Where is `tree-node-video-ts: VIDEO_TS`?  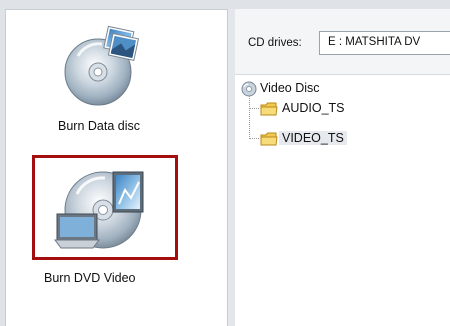 tree-node-video-ts: VIDEO_TS is located at coordinates (320, 139).